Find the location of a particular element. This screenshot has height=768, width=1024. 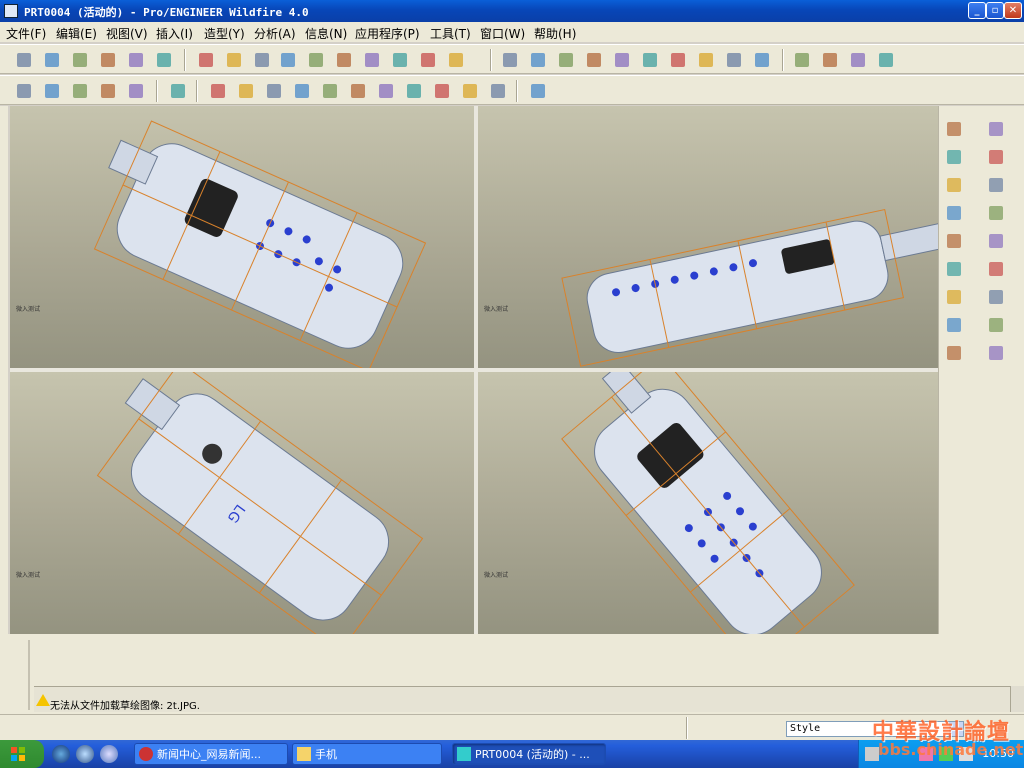

keyboard-icon is located at coordinates (872, 754).